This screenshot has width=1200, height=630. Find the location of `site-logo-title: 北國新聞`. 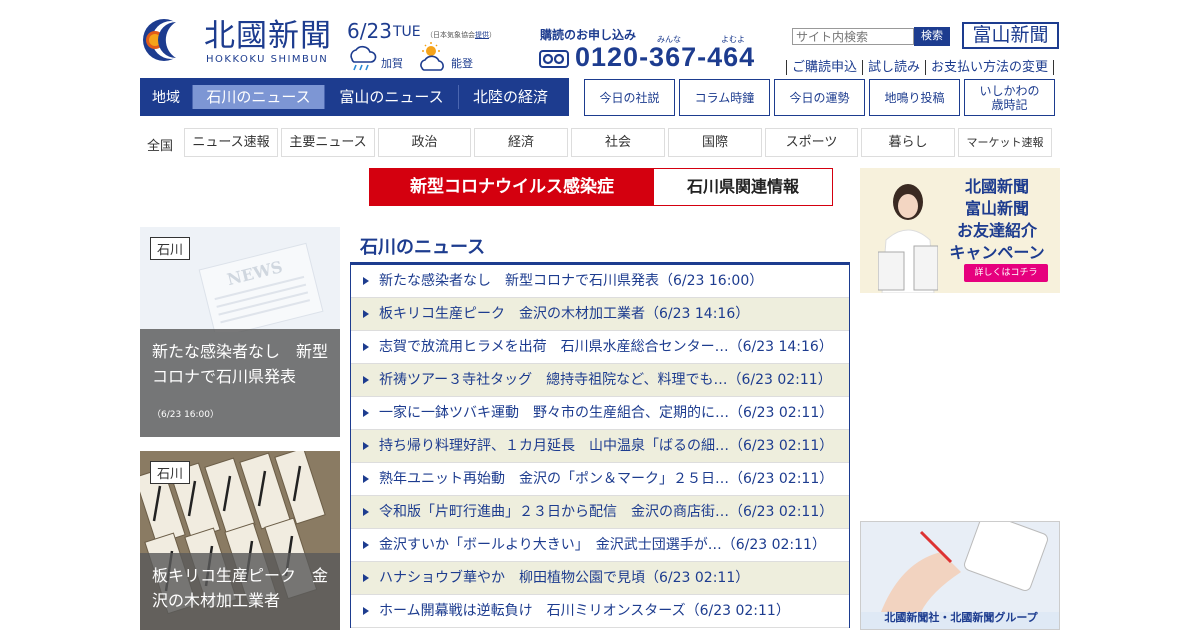

site-logo-title: 北國新聞 is located at coordinates (268, 36).